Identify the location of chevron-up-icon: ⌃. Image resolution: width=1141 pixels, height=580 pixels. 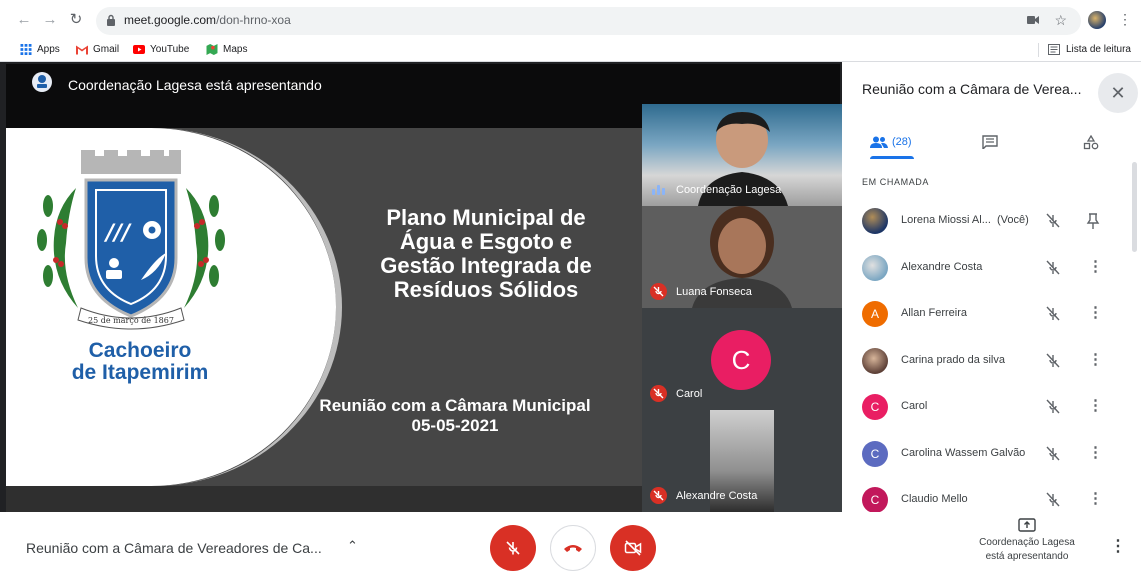
(352, 546).